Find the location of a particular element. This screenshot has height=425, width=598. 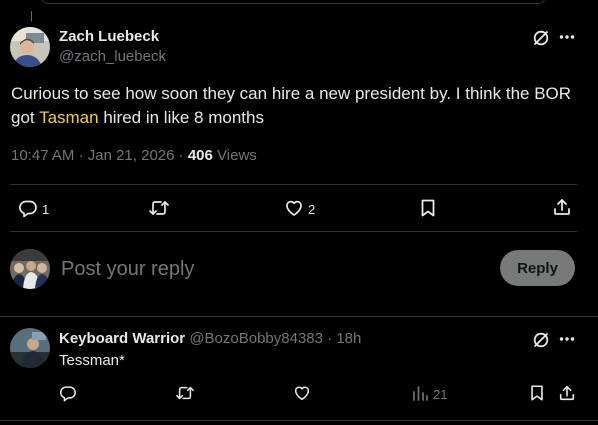

author-avatar is located at coordinates (30, 47).